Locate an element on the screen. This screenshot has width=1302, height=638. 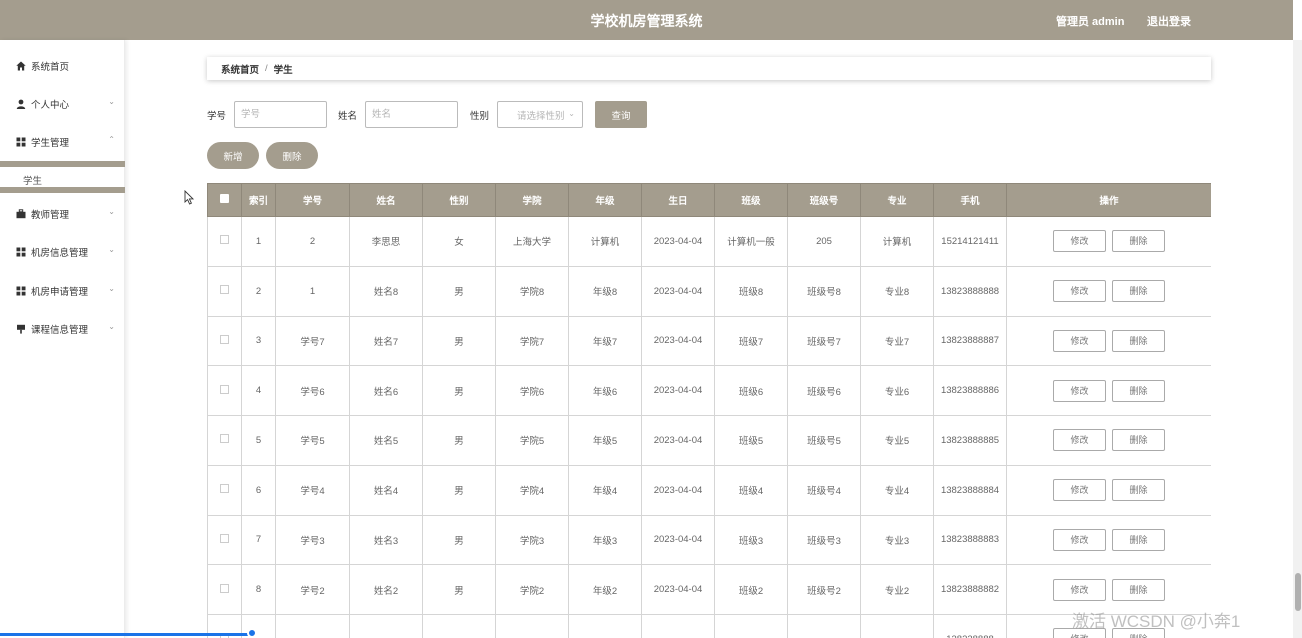
gender-label: 性别 is located at coordinates (480, 116).